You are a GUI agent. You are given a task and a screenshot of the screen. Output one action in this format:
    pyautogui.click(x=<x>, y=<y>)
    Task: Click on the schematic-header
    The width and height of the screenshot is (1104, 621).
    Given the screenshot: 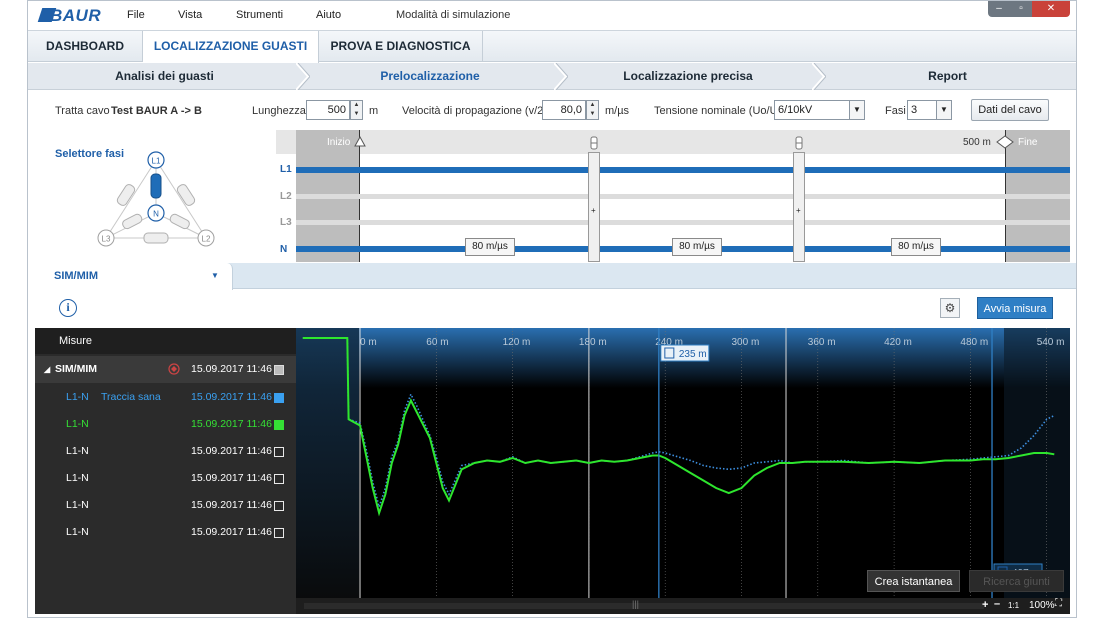 What is the action you would take?
    pyautogui.click(x=673, y=142)
    